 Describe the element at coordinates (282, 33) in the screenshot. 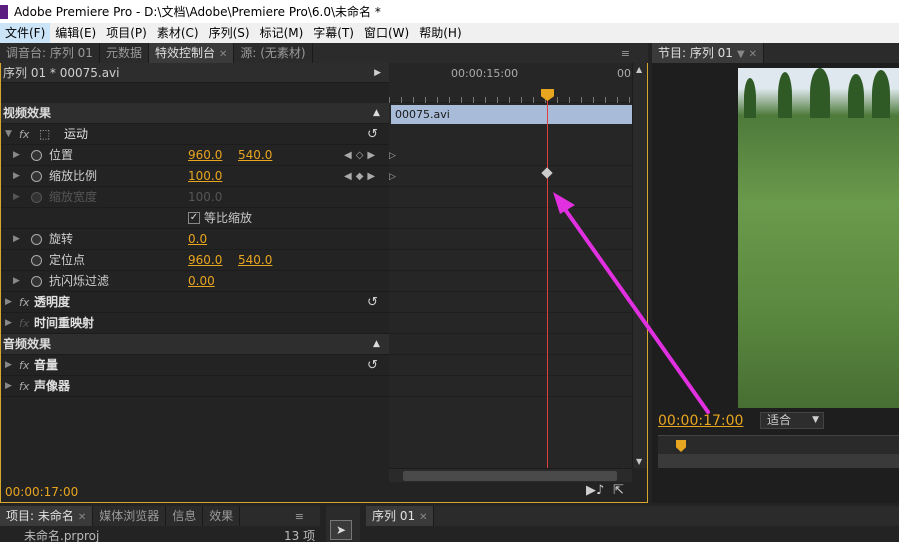

I see `menu-marker: 标记(M)` at that location.